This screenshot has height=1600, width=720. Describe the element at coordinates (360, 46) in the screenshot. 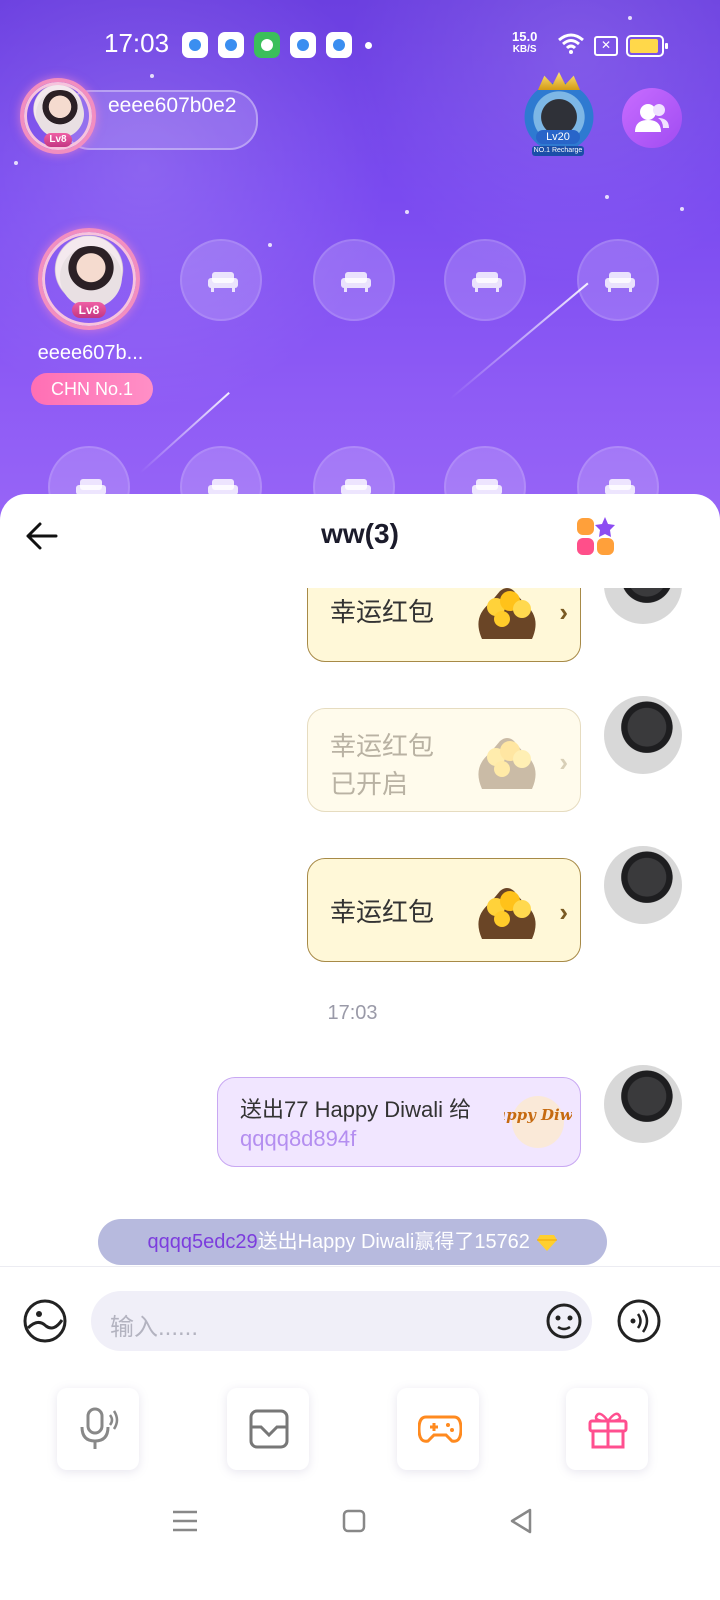

I see `status-bar: 17:03 15.0 KB/S ✕` at that location.